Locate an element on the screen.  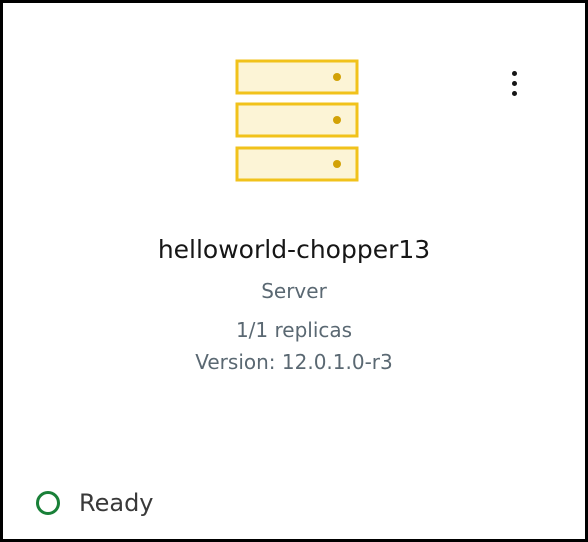
server-version: Version: 12.0.1.0-r3 is located at coordinates (294, 362).